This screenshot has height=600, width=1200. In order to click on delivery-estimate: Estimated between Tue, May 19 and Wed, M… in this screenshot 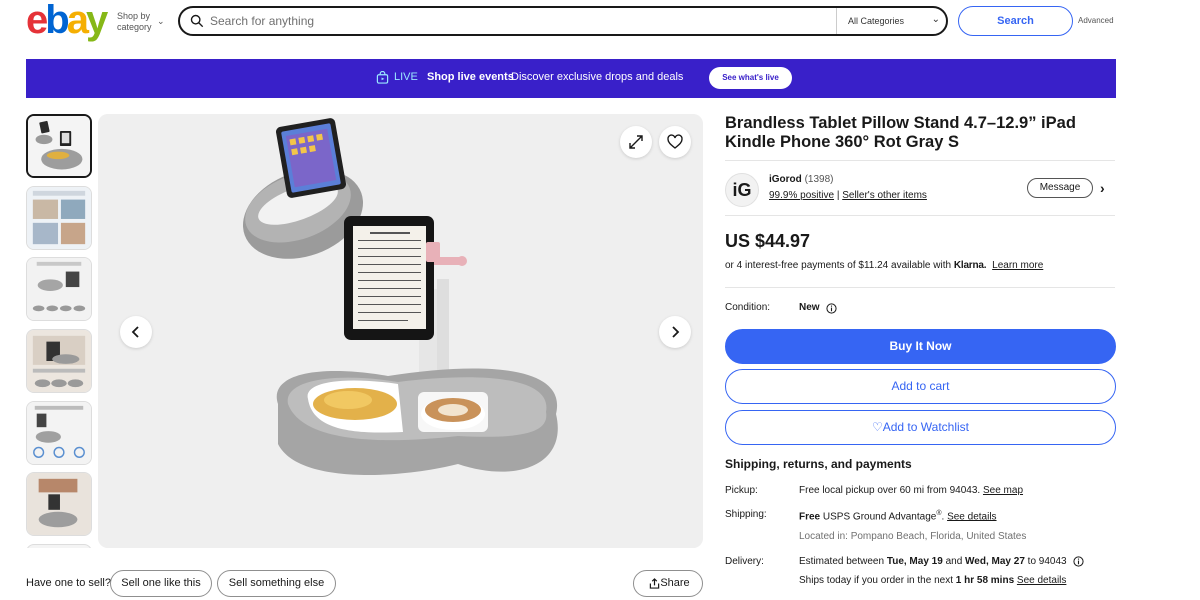, I will do `click(933, 561)`.